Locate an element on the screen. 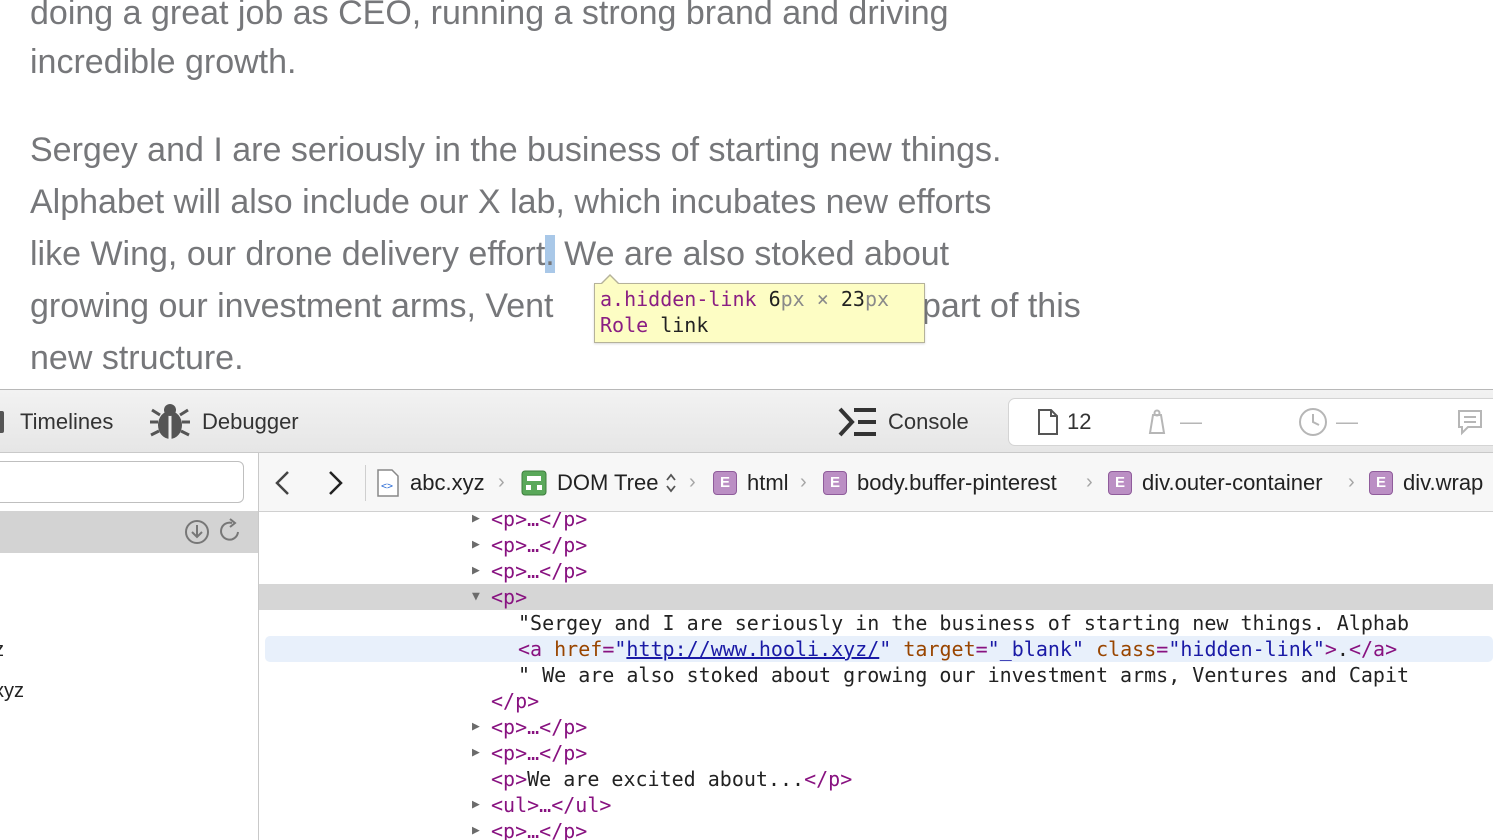 Image resolution: width=1493 pixels, height=840 pixels. resource-size-label: — is located at coordinates (1191, 421).